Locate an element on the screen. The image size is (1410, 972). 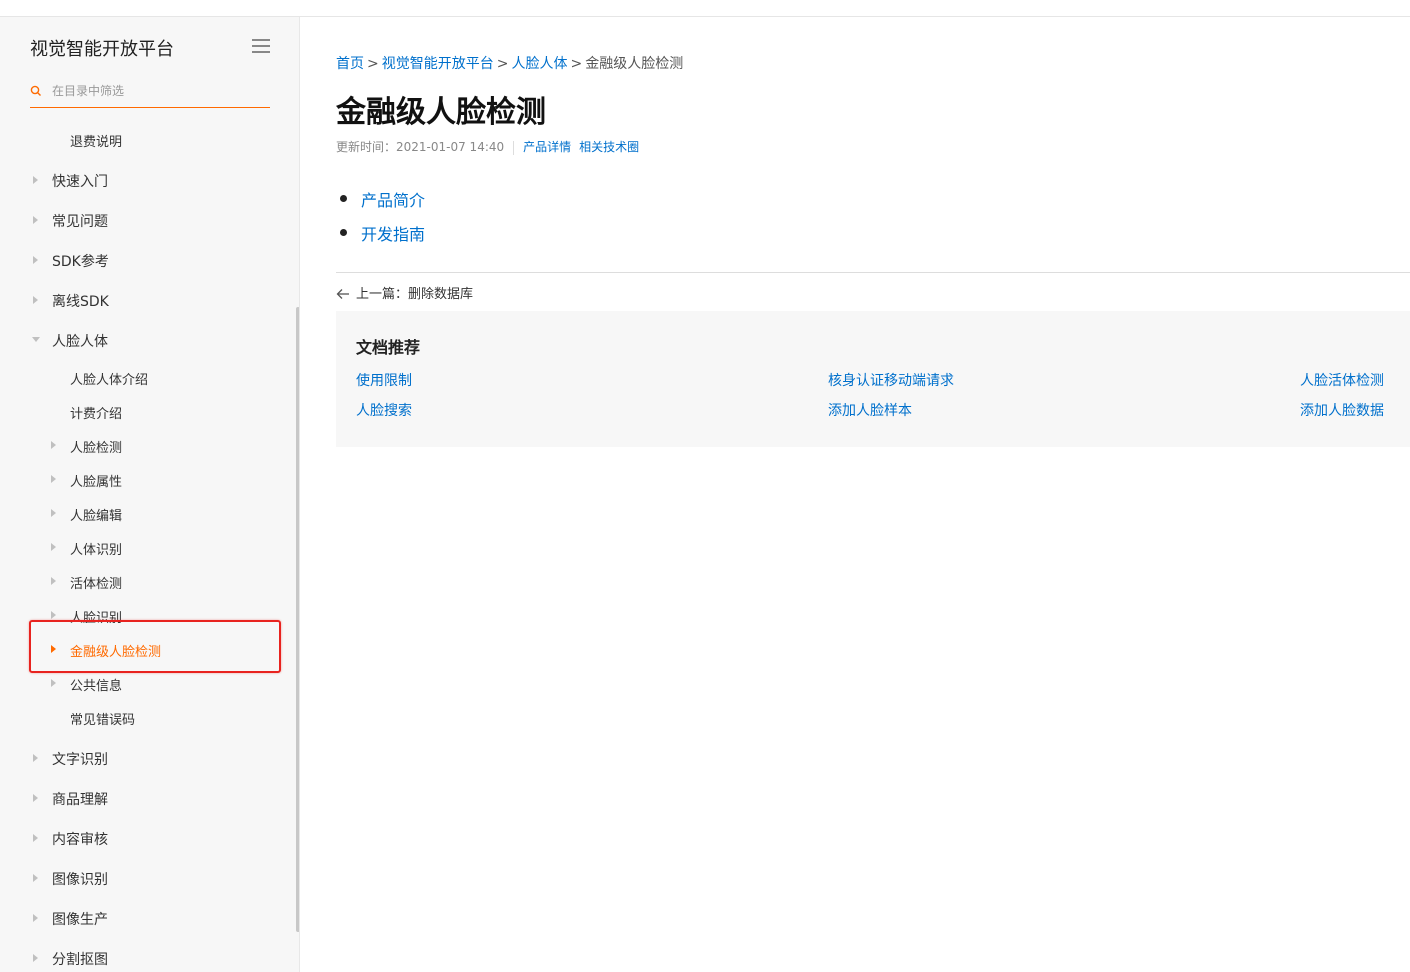
arrow-left-icon is located at coordinates (342, 294).